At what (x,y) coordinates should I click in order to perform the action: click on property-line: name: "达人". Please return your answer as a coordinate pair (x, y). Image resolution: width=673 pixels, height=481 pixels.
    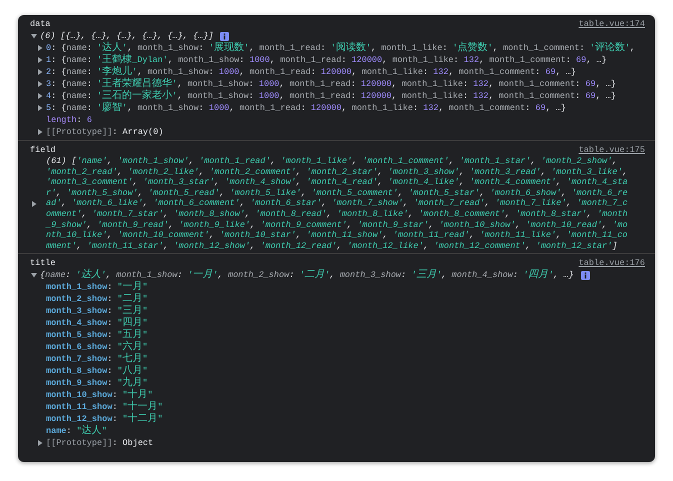
    Looking at the image, I should click on (76, 431).